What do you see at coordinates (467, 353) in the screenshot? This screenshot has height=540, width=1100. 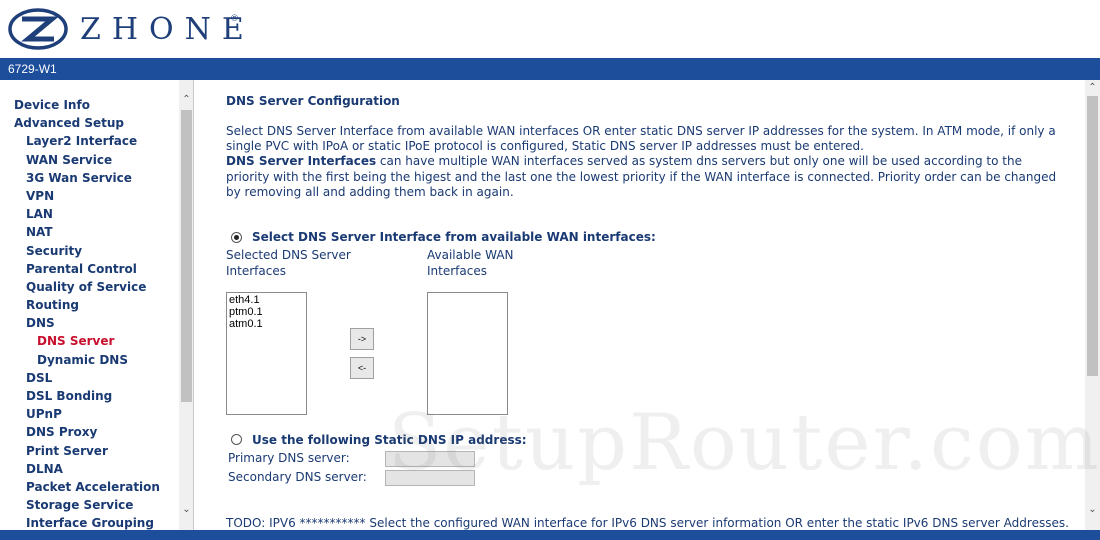 I see `available-interfaces-list` at bounding box center [467, 353].